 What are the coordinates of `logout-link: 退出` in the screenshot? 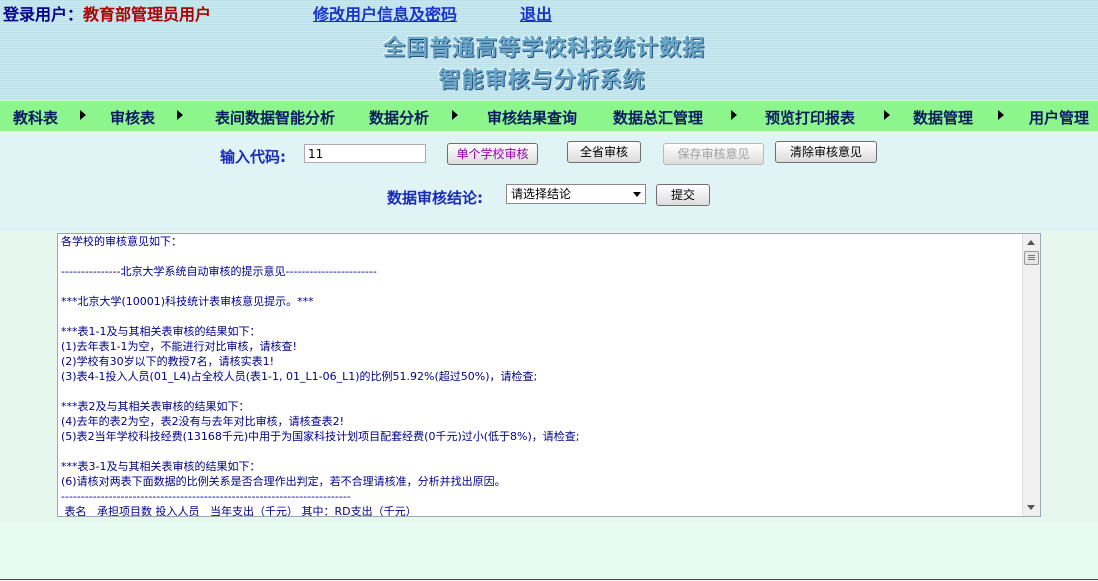 It's located at (536, 13).